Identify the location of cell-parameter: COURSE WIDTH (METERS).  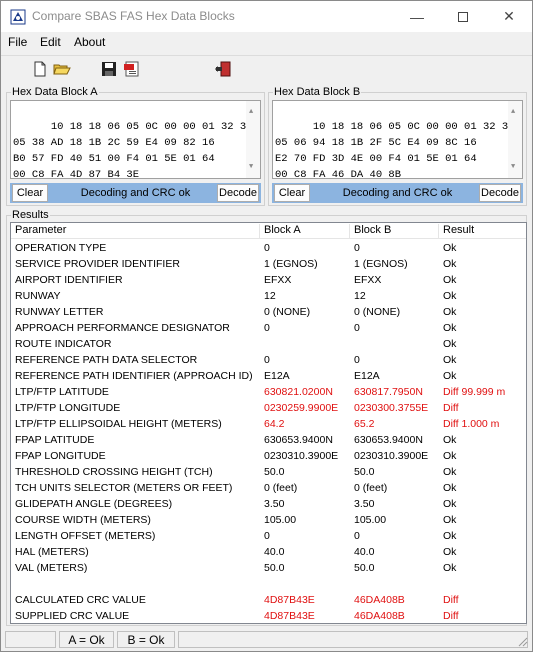
(83, 520).